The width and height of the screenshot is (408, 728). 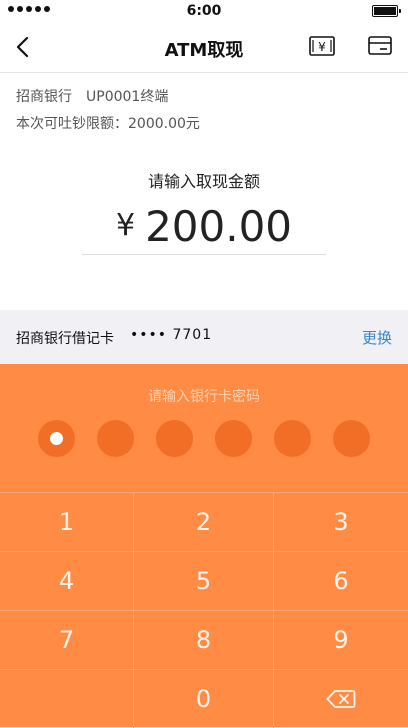 What do you see at coordinates (203, 181) in the screenshot?
I see `amount-prompt: 请输入取现金额` at bounding box center [203, 181].